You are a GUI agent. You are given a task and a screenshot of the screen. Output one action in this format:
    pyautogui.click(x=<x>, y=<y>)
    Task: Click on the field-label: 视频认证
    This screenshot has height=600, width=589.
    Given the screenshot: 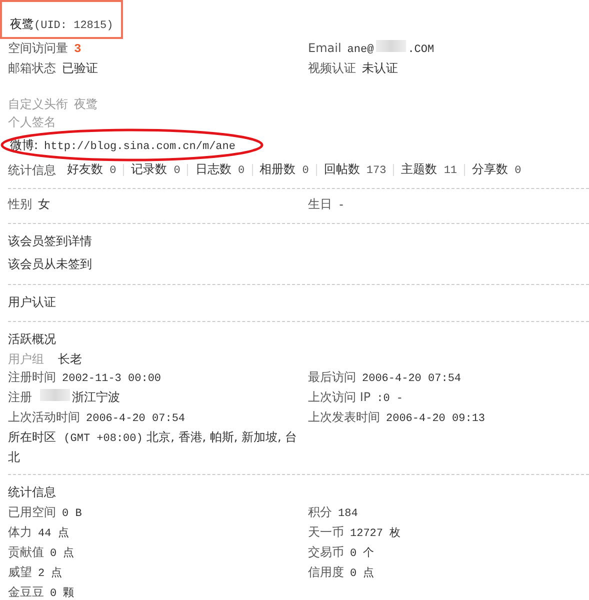 What is the action you would take?
    pyautogui.click(x=332, y=68)
    